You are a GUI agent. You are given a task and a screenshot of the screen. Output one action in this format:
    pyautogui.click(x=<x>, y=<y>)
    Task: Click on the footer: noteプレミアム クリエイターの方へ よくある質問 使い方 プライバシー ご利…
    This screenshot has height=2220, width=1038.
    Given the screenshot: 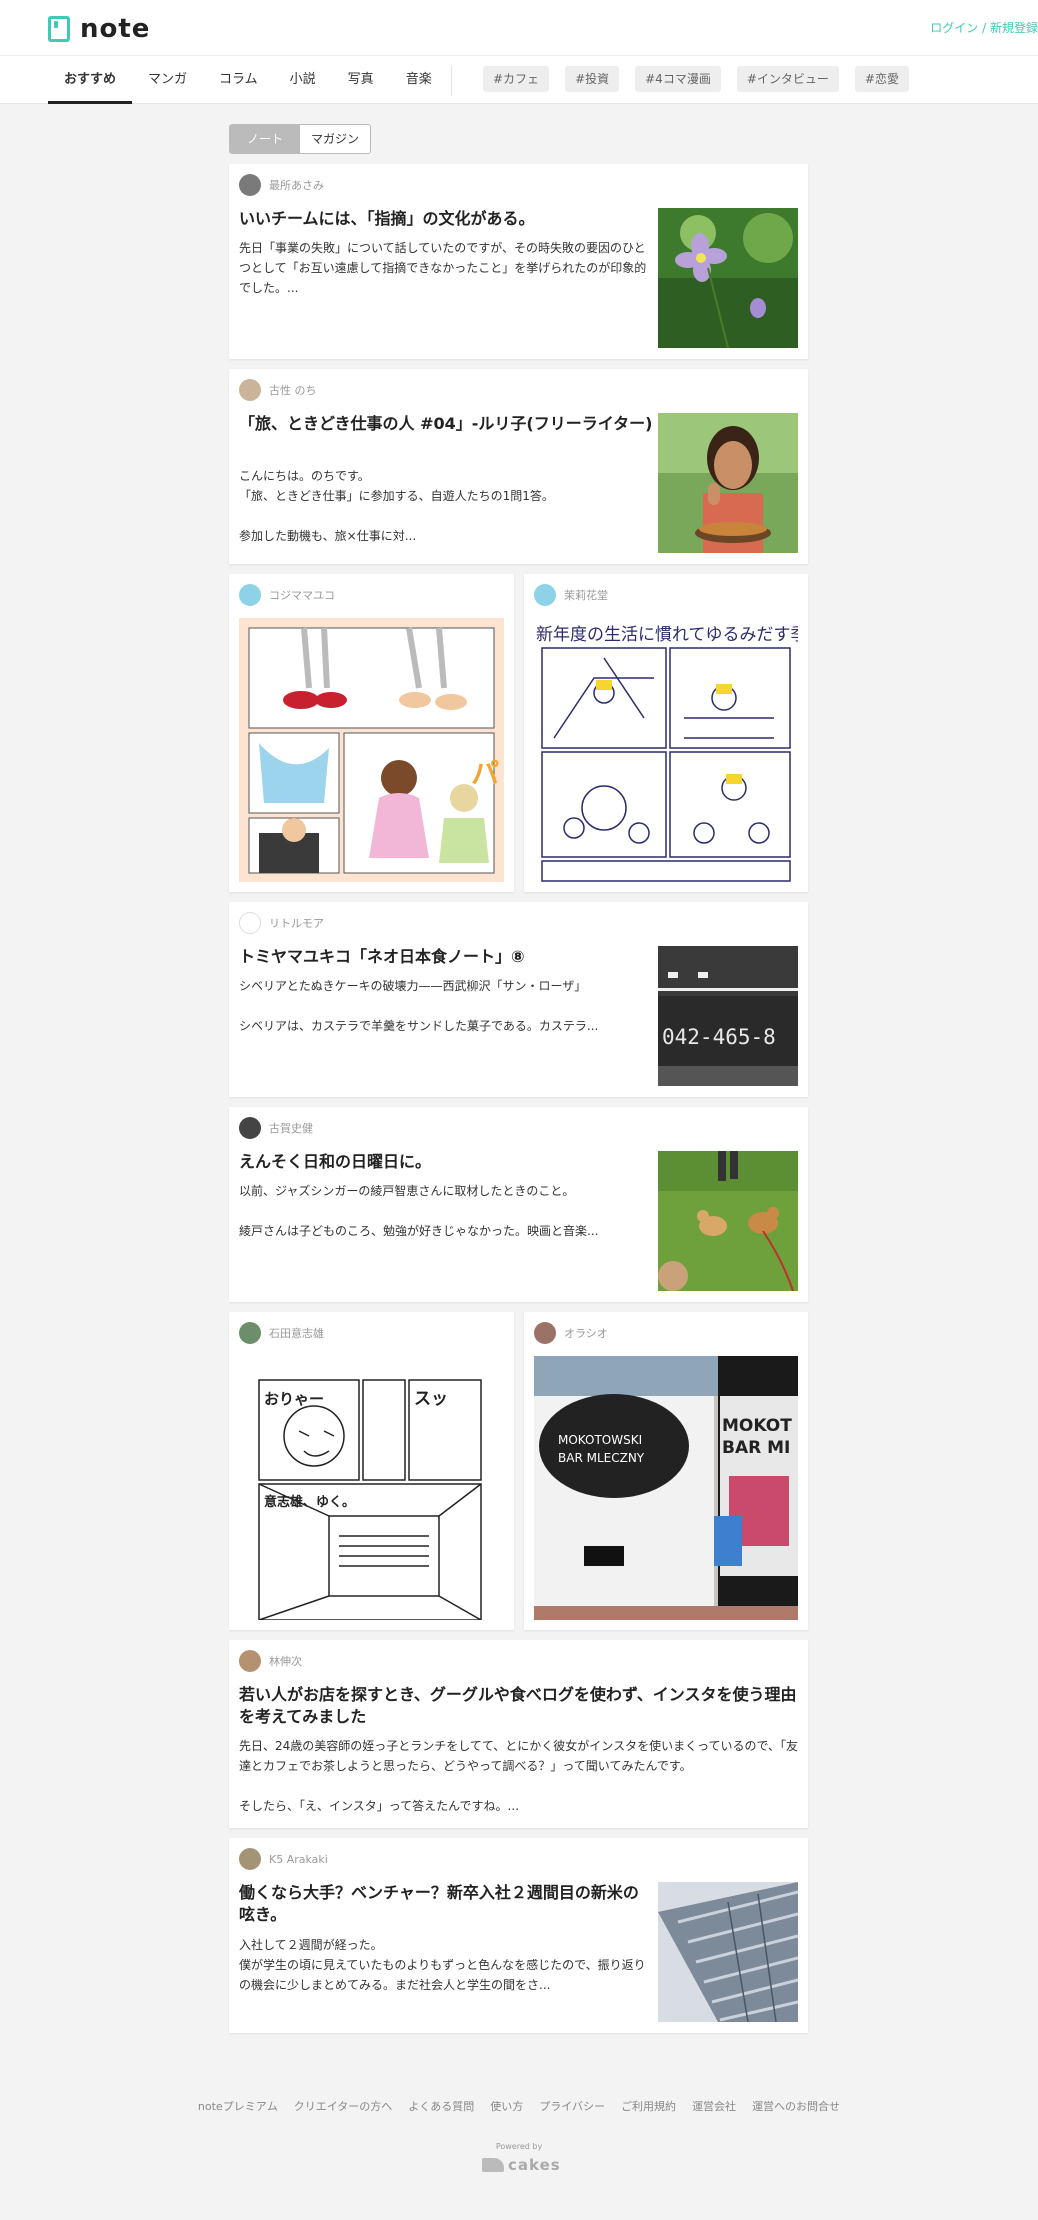 What is the action you would take?
    pyautogui.click(x=519, y=2106)
    